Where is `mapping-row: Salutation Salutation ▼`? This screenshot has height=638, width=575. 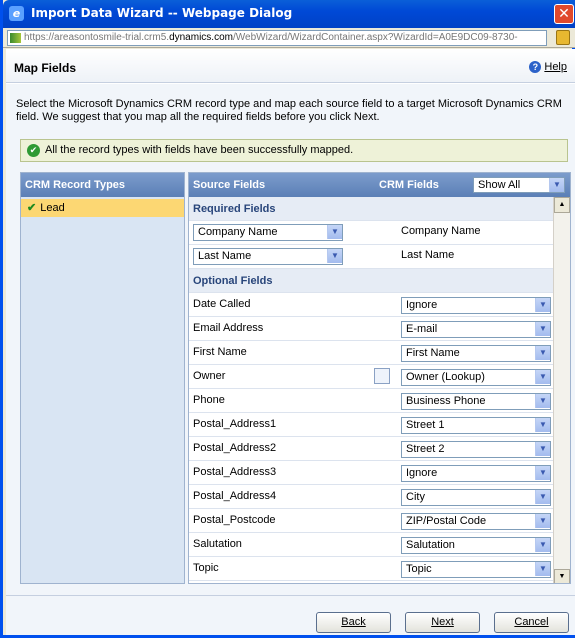 mapping-row: Salutation Salutation ▼ is located at coordinates (372, 545).